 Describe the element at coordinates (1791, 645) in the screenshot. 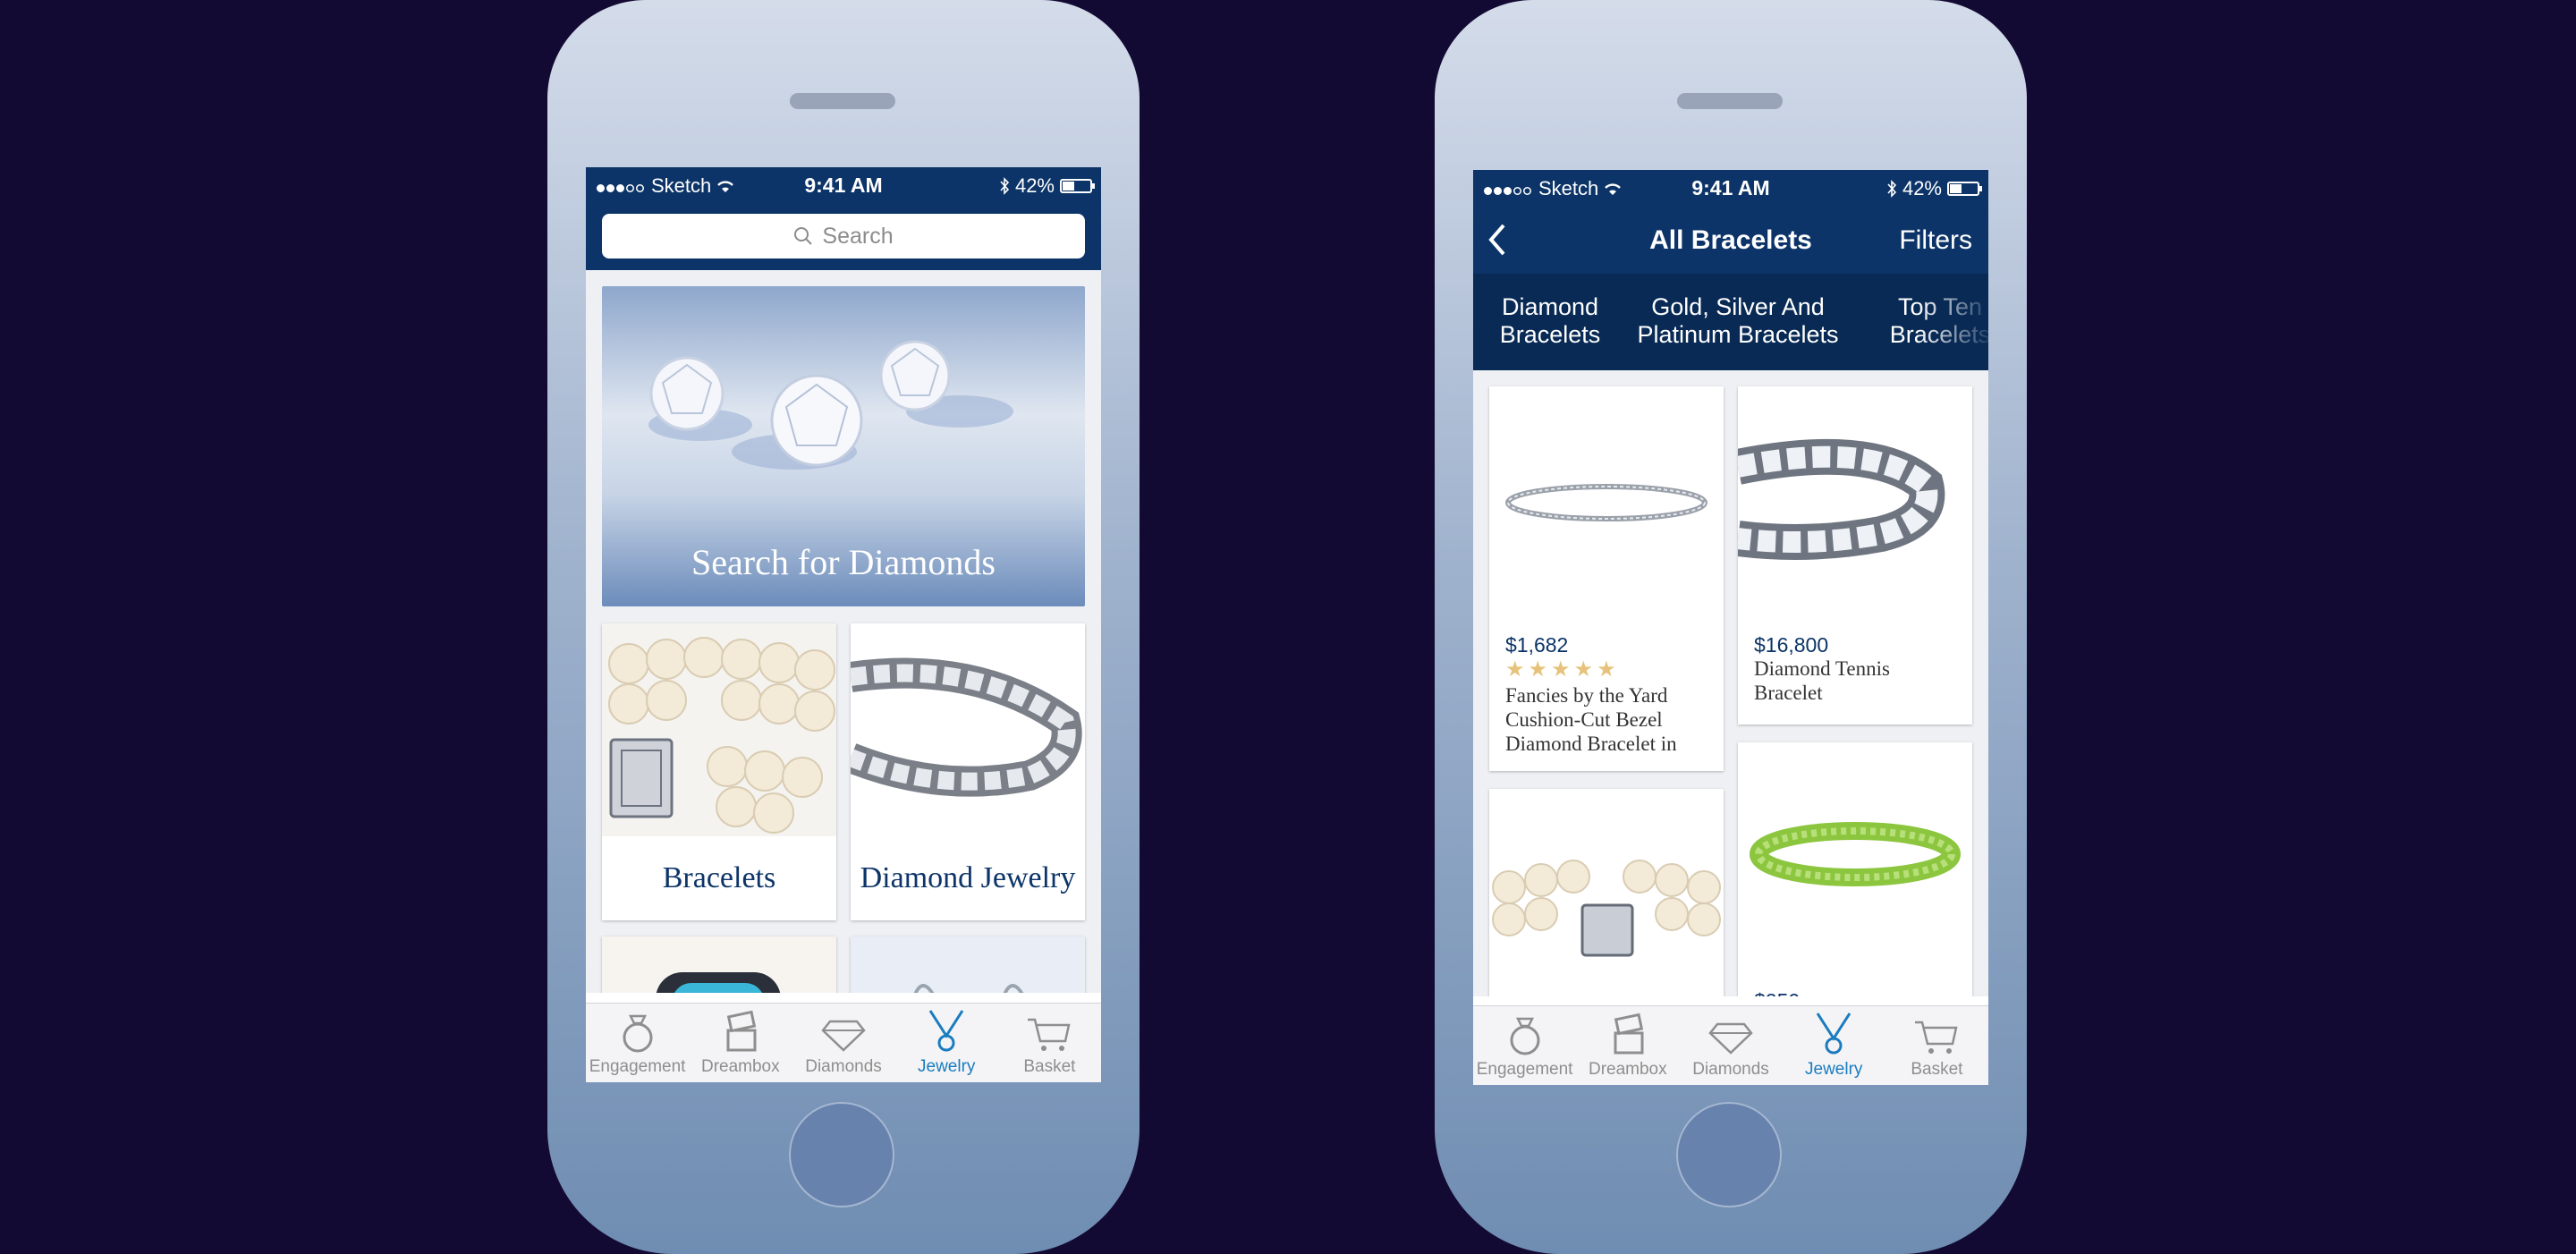

I see `product-price: $16,800` at that location.